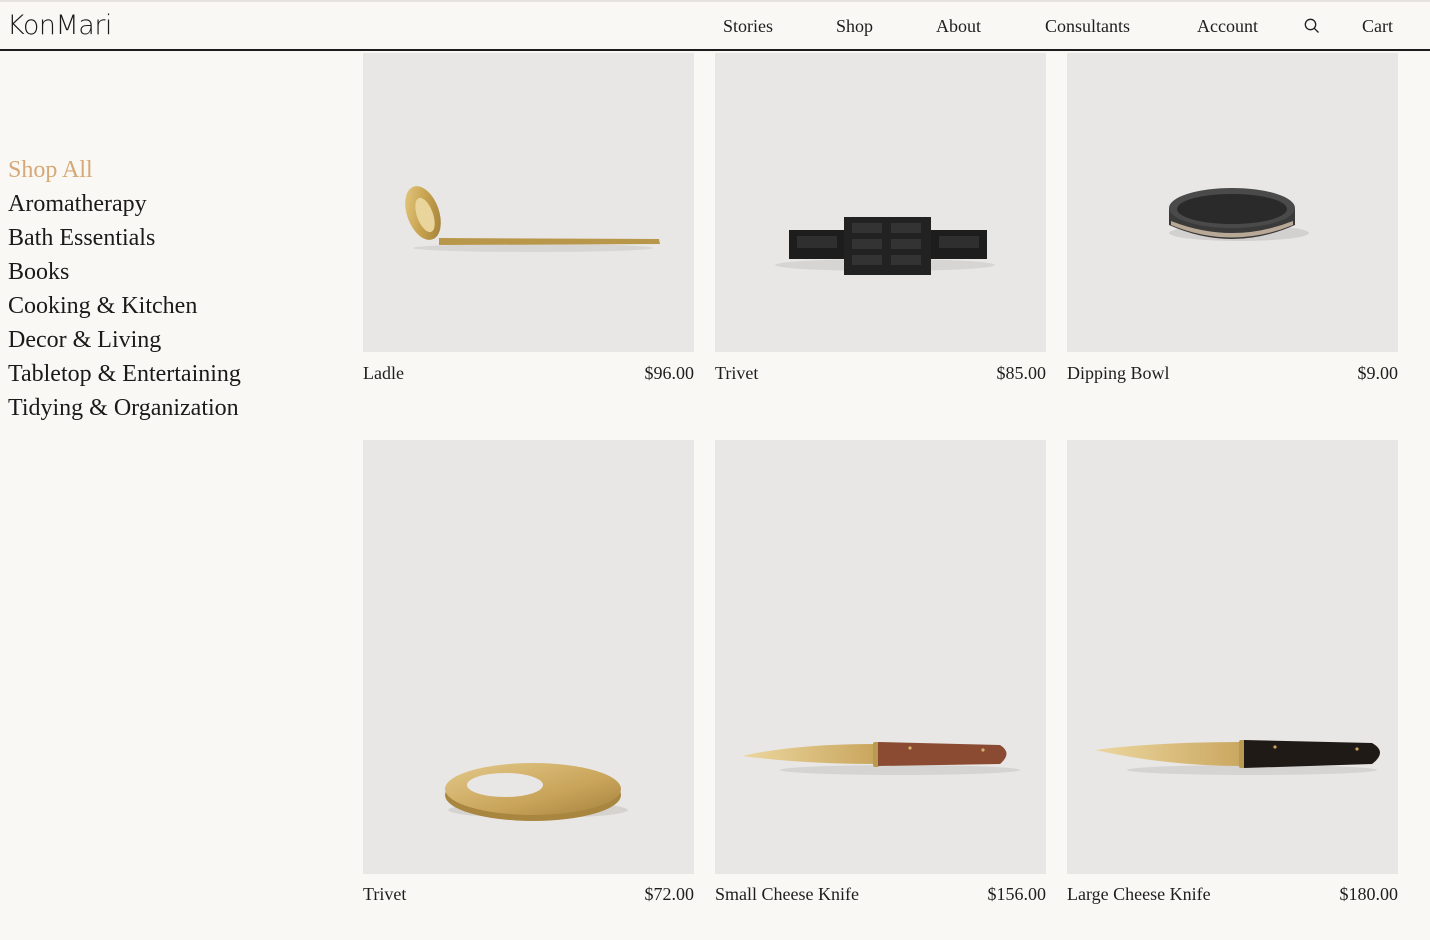  I want to click on search-button, so click(1312, 26).